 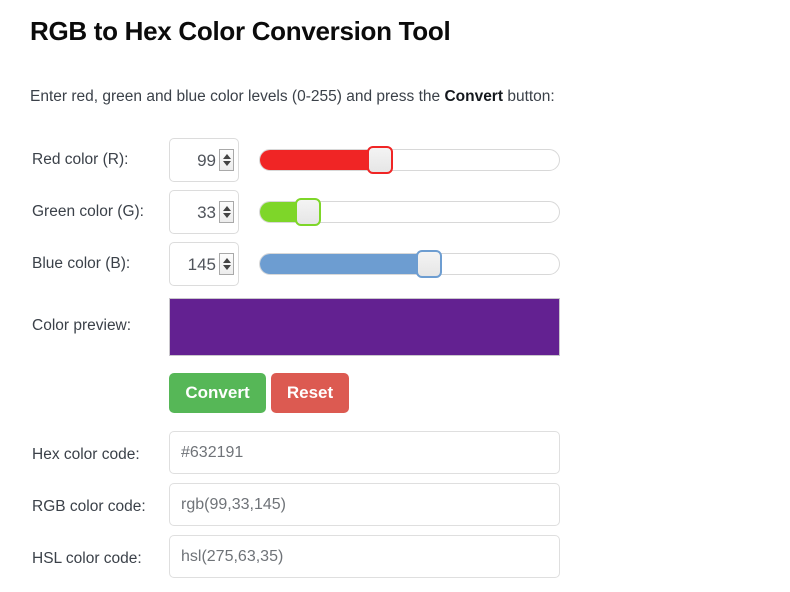 I want to click on green-spinner, so click(x=226, y=212).